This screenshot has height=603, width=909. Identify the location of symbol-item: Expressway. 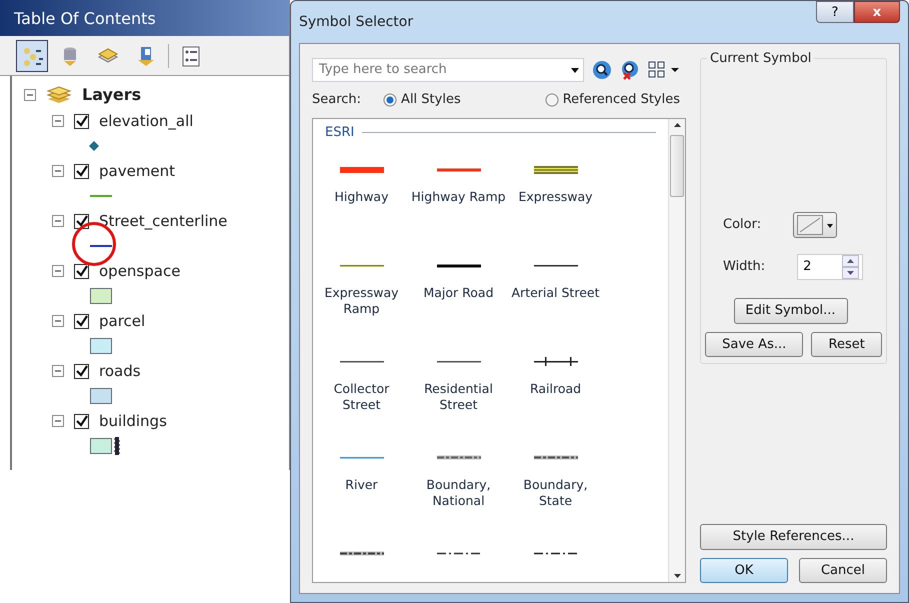
(555, 212).